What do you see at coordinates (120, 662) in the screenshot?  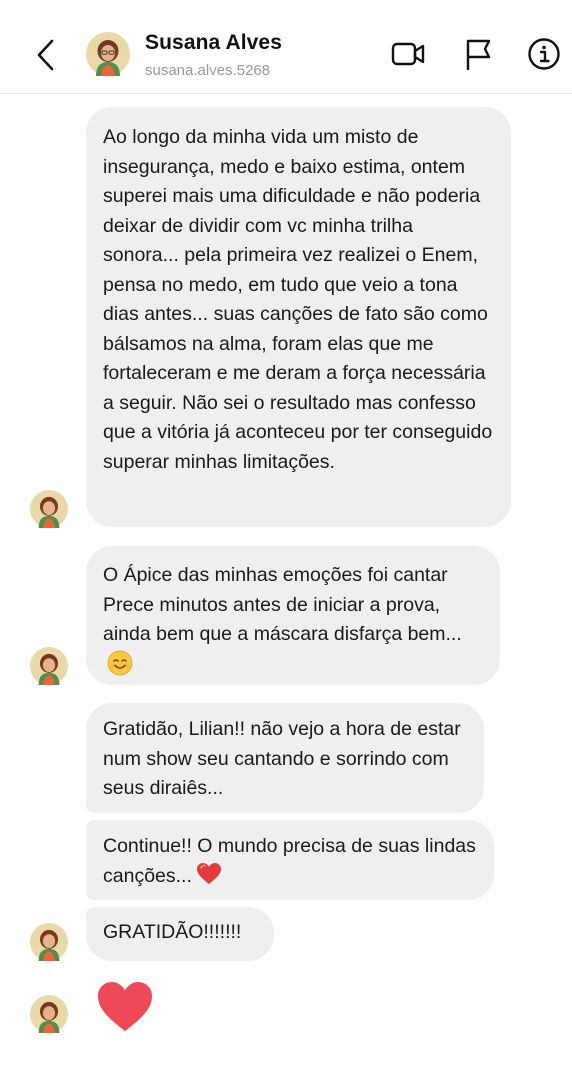 I see `smiling-face-emoji` at bounding box center [120, 662].